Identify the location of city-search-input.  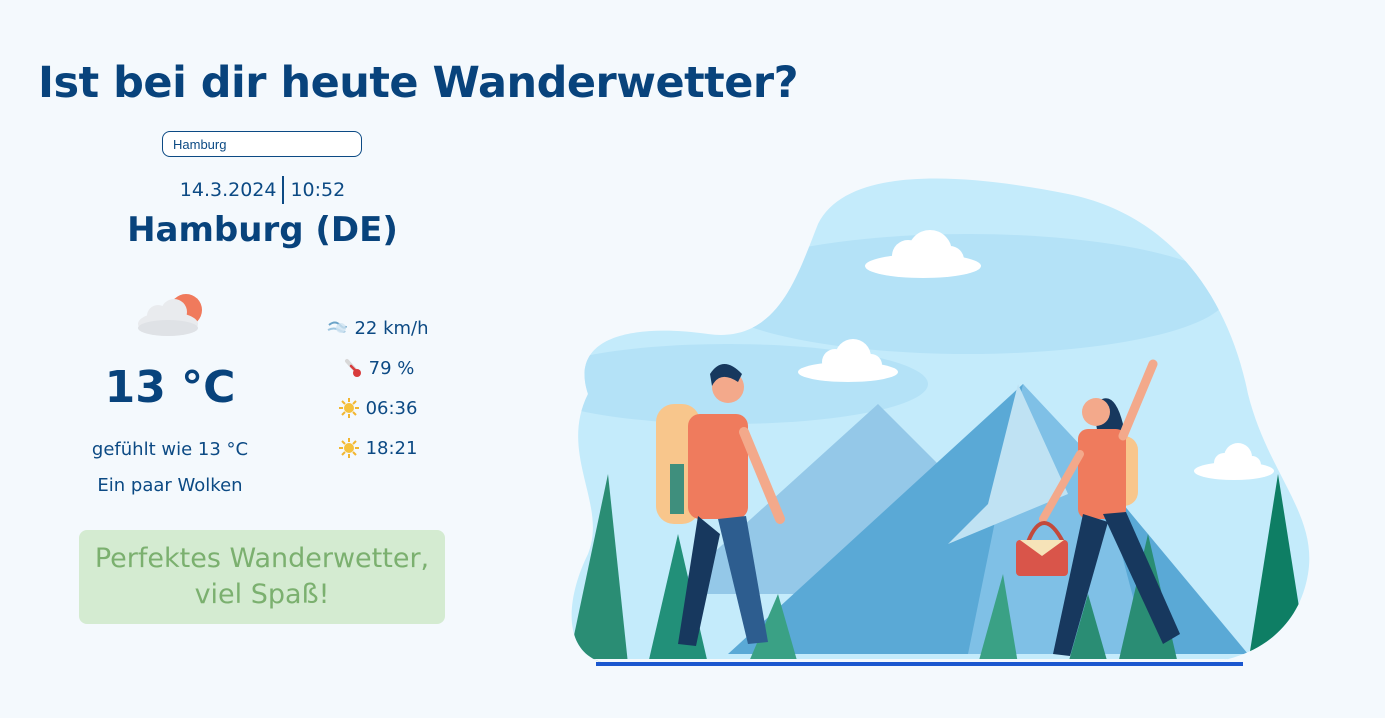
(262, 144).